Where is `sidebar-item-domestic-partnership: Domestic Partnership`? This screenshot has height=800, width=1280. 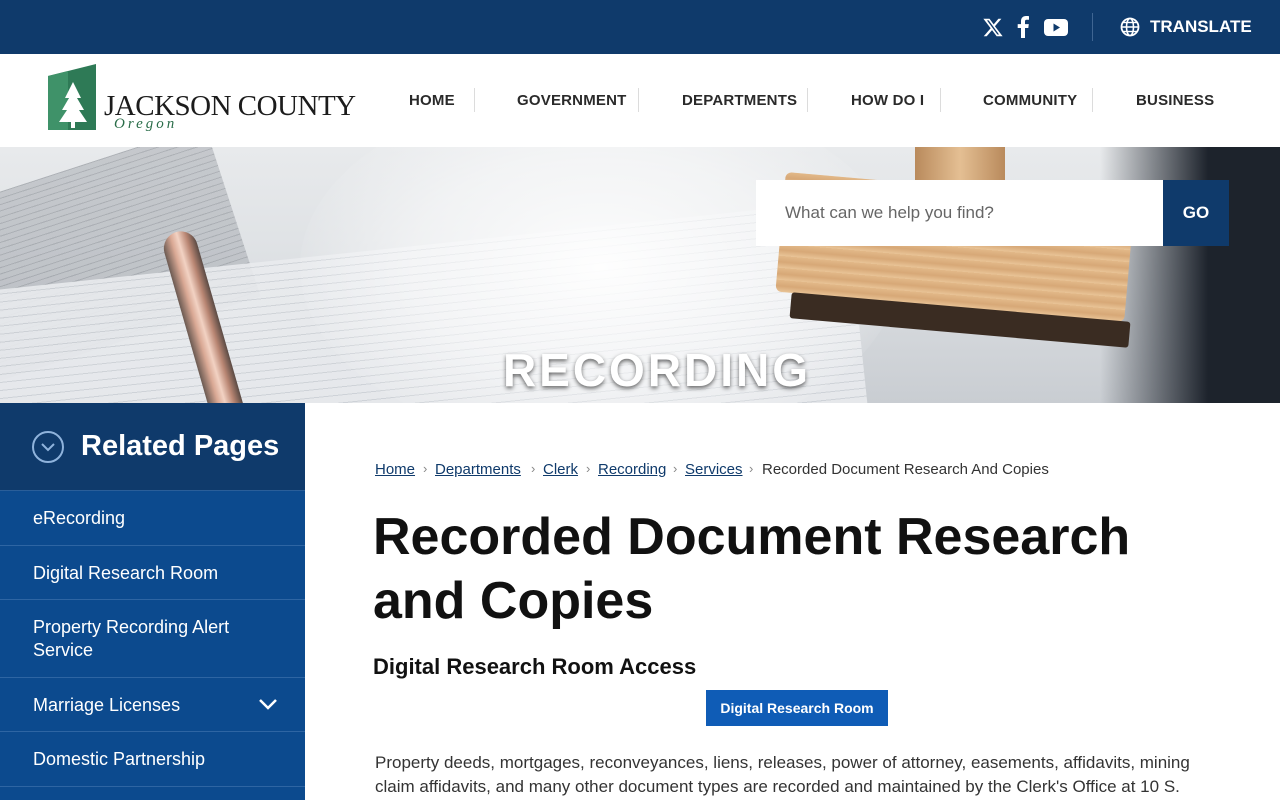 sidebar-item-domestic-partnership: Domestic Partnership is located at coordinates (152, 759).